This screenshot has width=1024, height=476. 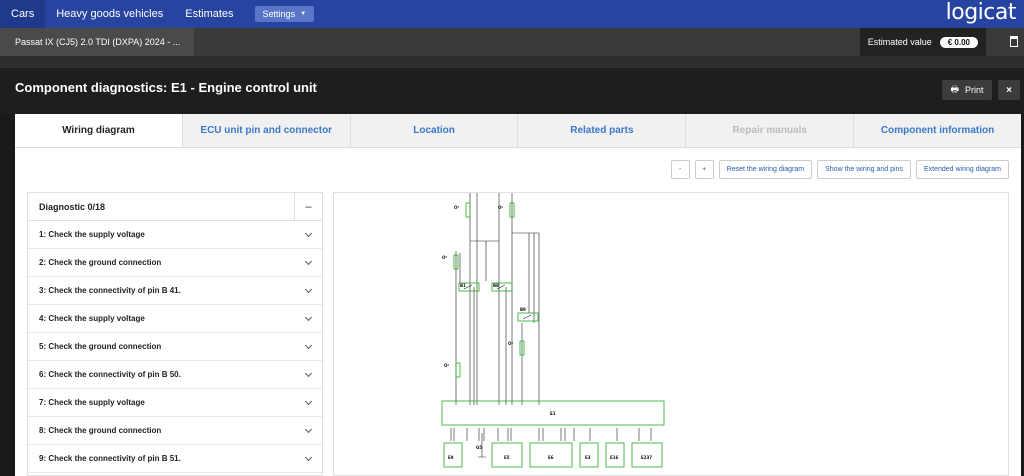 What do you see at coordinates (899, 42) in the screenshot?
I see `estimated-value-label: Estimated value` at bounding box center [899, 42].